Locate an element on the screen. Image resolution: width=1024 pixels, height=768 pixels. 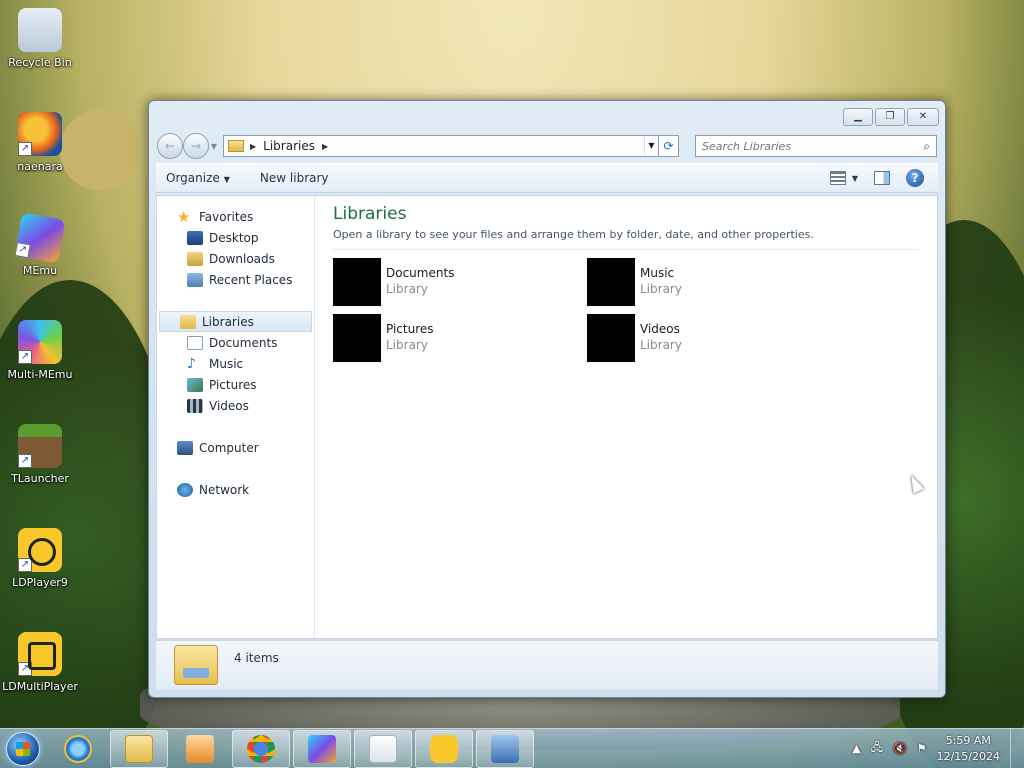
nav-label: Documents is located at coordinates (243, 342).